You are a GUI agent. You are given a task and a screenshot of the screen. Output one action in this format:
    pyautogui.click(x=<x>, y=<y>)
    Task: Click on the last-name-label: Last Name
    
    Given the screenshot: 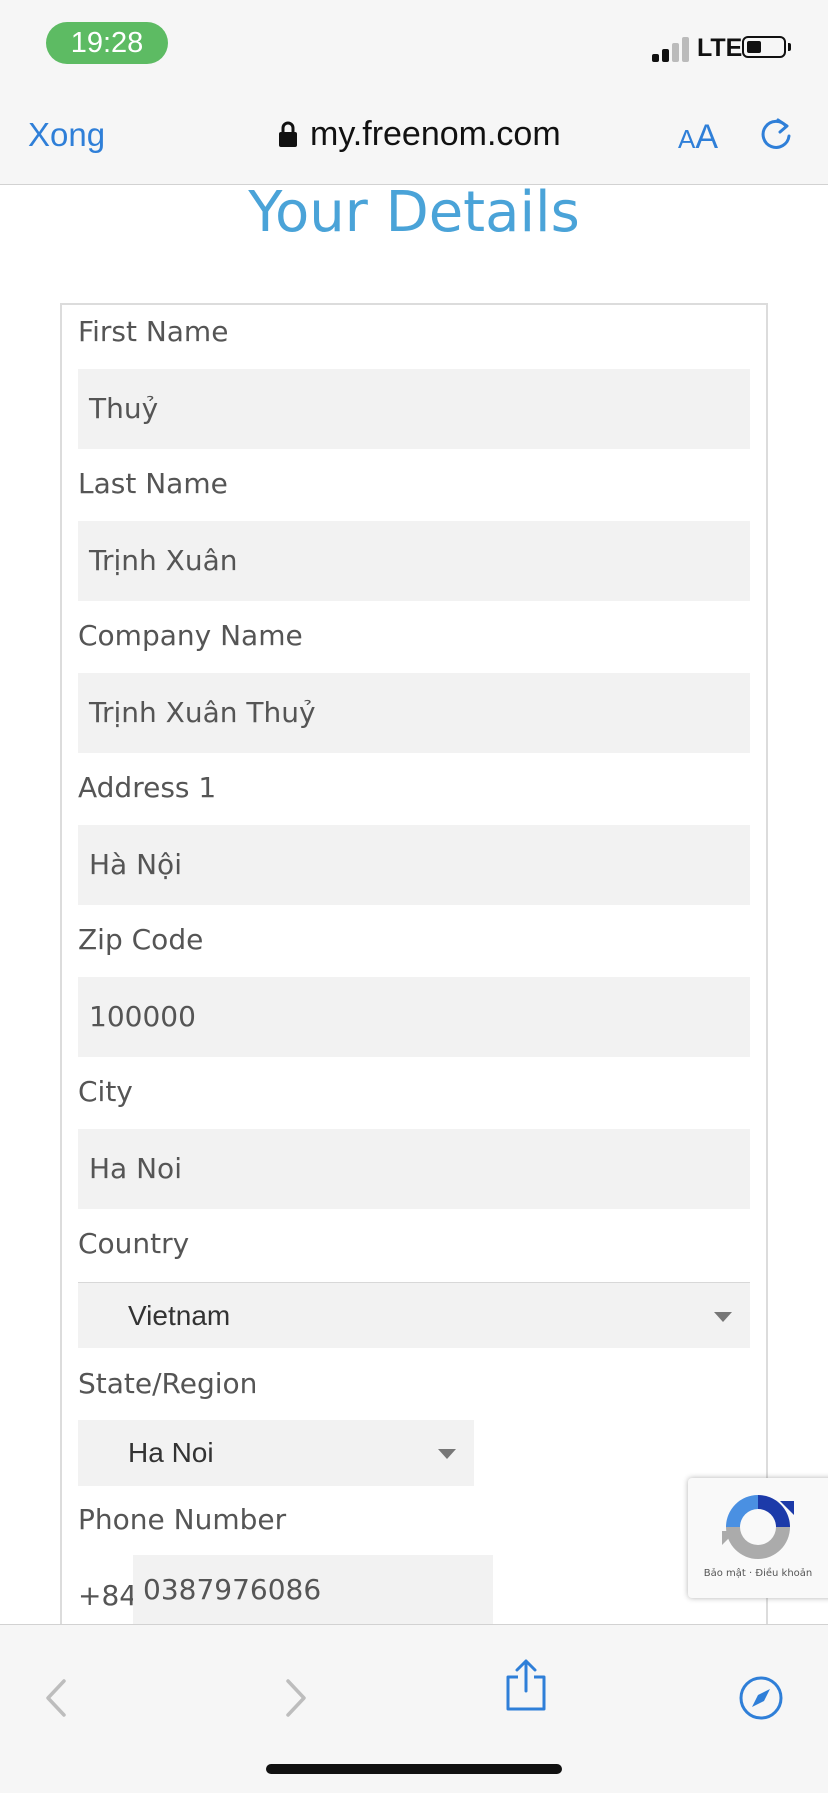 What is the action you would take?
    pyautogui.click(x=153, y=483)
    